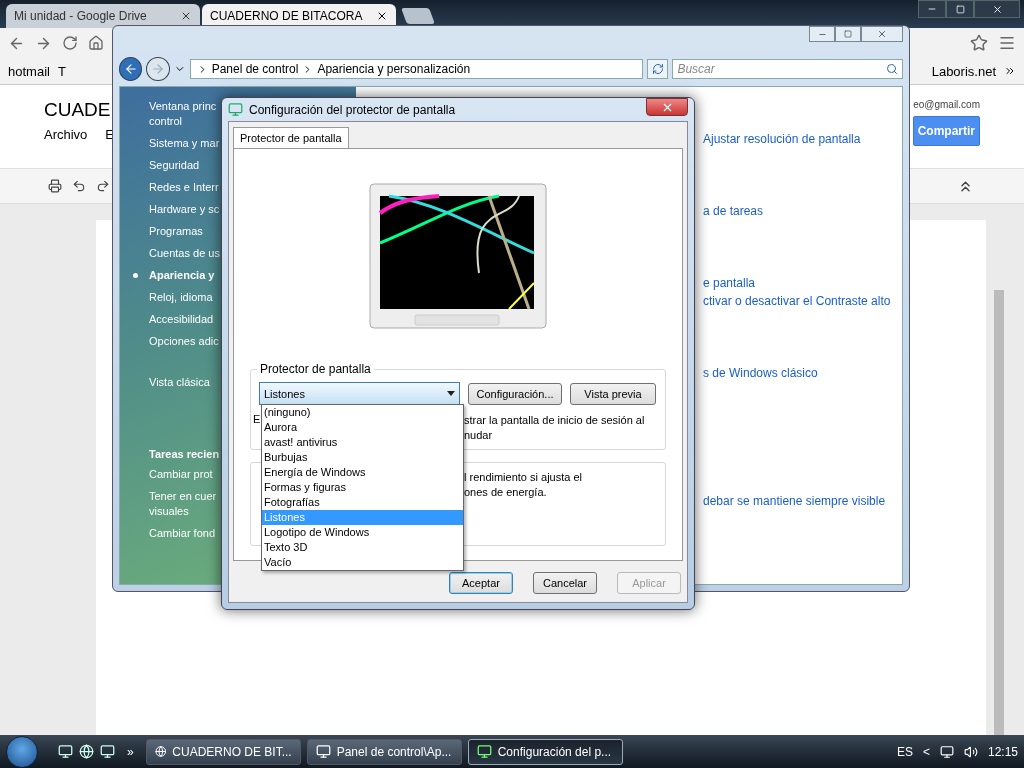 The height and width of the screenshot is (768, 1024). I want to click on maximize-icon, so click(848, 34).